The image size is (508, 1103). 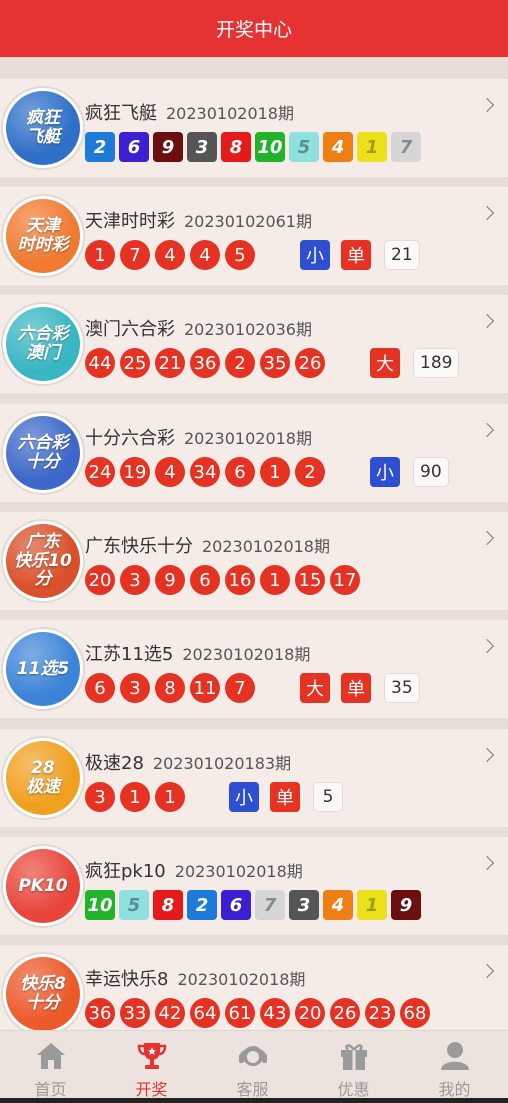 I want to click on lottery-logo-text: PK10, so click(x=43, y=885).